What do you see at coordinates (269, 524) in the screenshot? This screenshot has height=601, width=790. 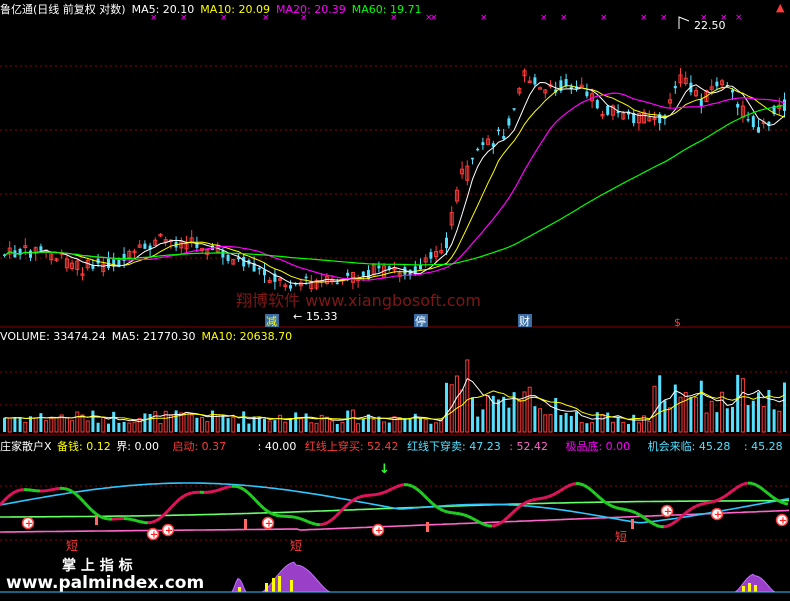 I see `plus-glyph: +` at bounding box center [269, 524].